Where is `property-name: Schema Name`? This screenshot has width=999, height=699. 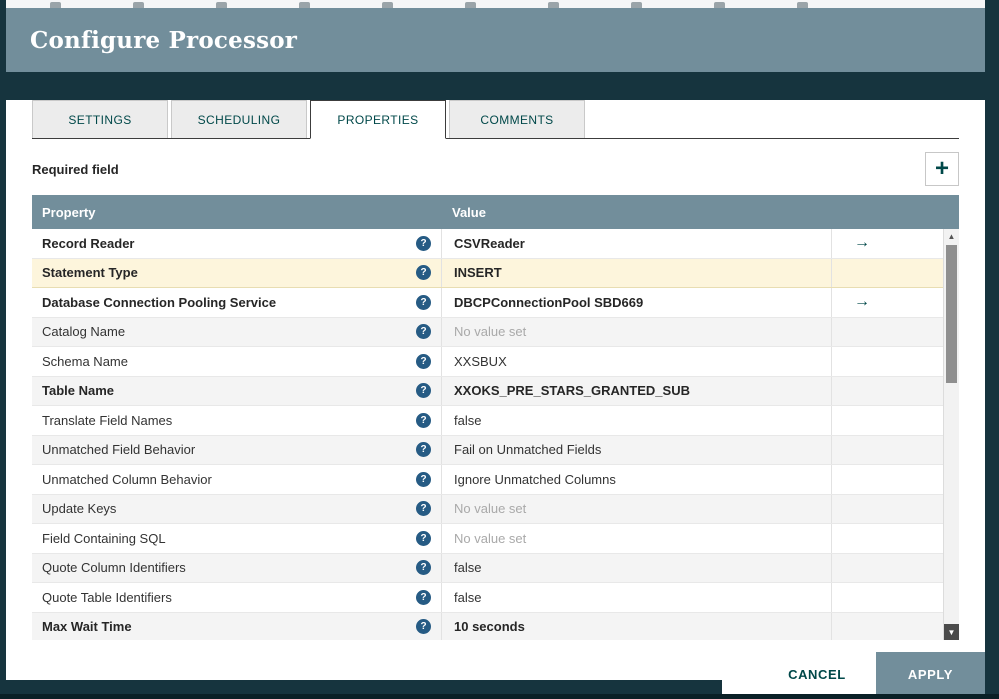 property-name: Schema Name is located at coordinates (85, 361).